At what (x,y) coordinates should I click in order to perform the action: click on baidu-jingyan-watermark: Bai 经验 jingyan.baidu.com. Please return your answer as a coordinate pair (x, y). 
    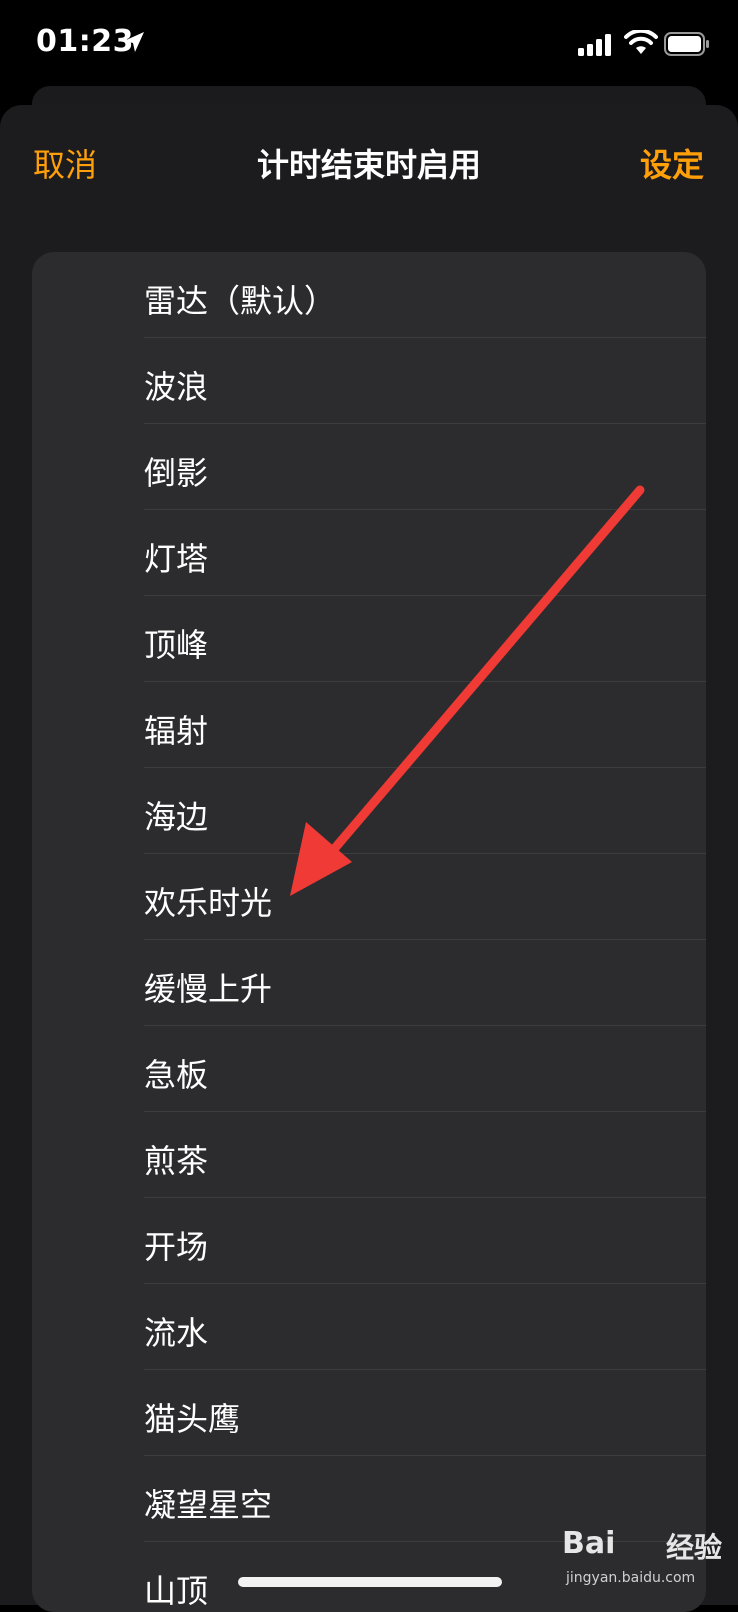
    Looking at the image, I should click on (642, 1560).